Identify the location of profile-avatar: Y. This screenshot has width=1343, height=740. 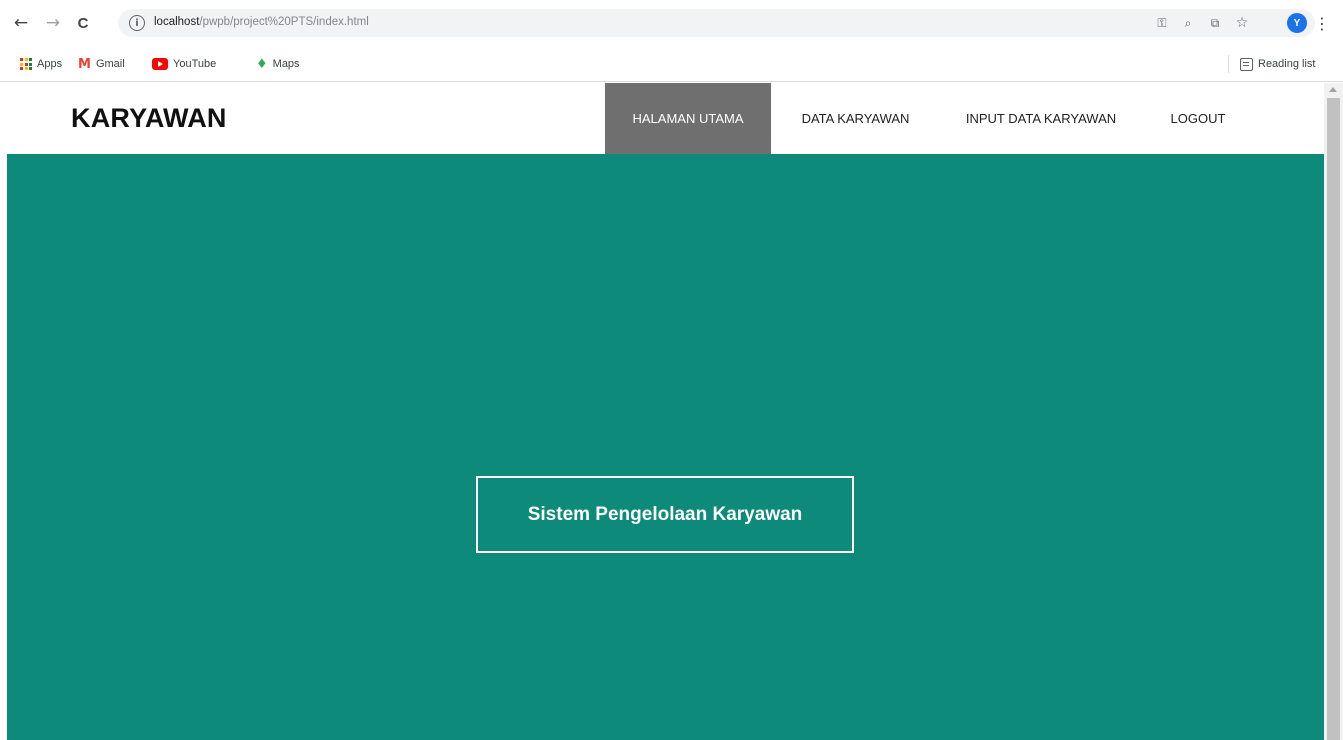
(1297, 23).